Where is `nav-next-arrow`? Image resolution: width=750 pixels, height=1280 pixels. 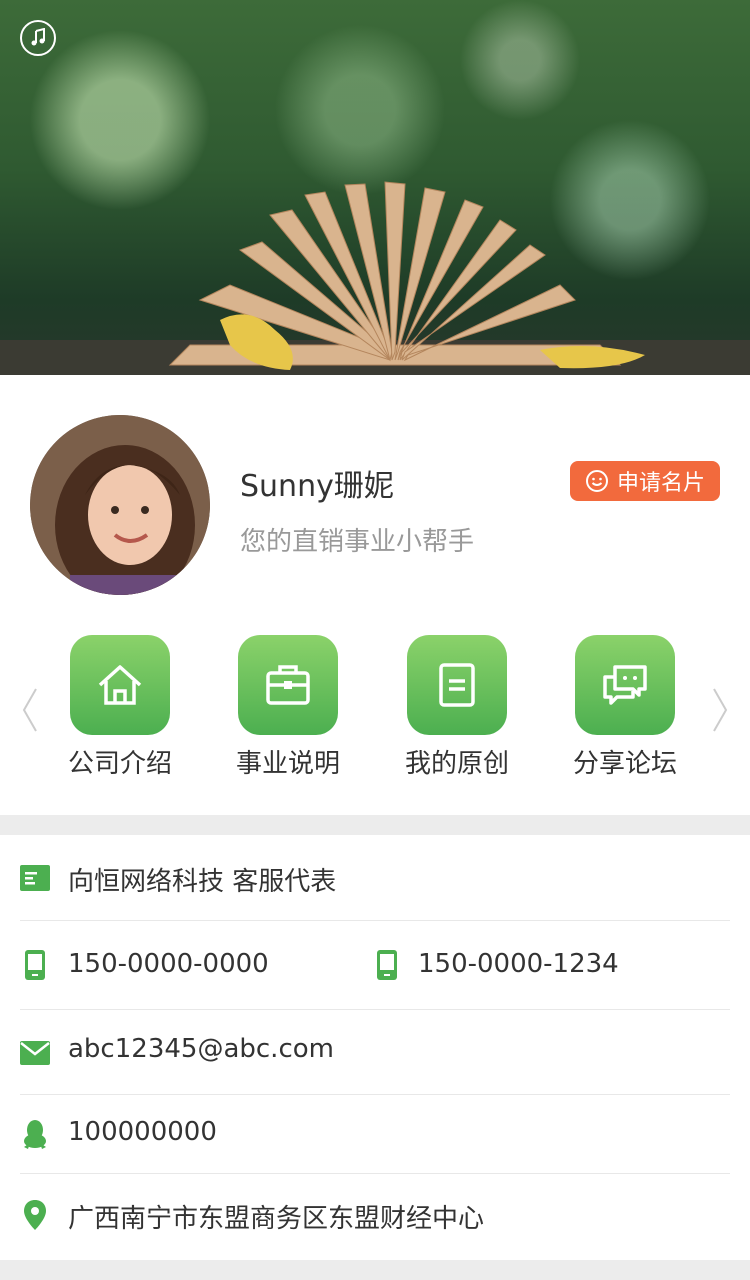
nav-next-arrow is located at coordinates (720, 710).